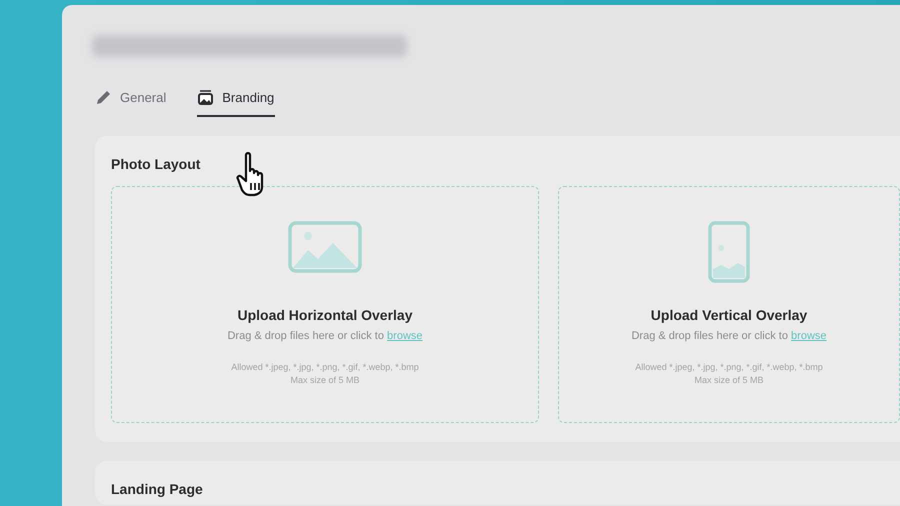 This screenshot has height=506, width=900. What do you see at coordinates (205, 98) in the screenshot?
I see `image-icon` at bounding box center [205, 98].